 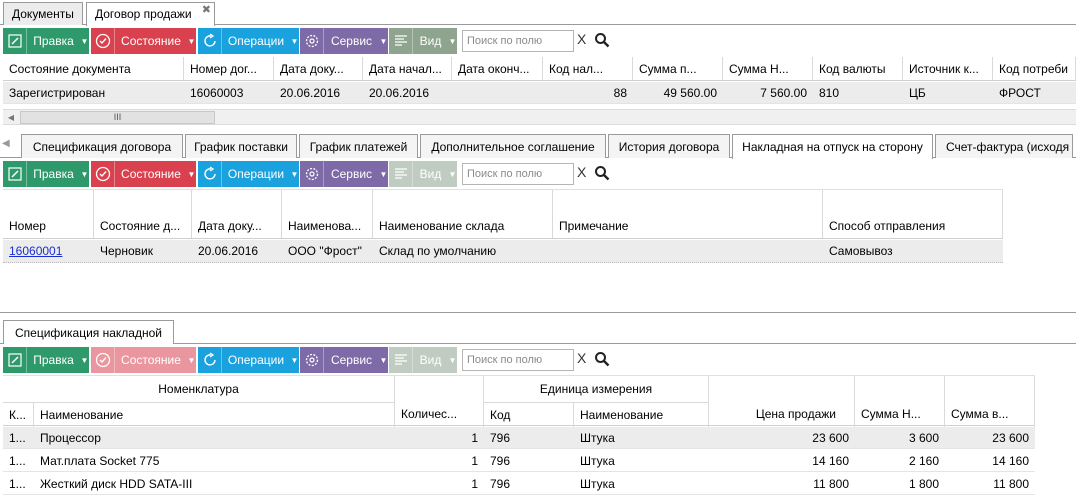 I want to click on check-circle-icon, so click(x=103, y=360).